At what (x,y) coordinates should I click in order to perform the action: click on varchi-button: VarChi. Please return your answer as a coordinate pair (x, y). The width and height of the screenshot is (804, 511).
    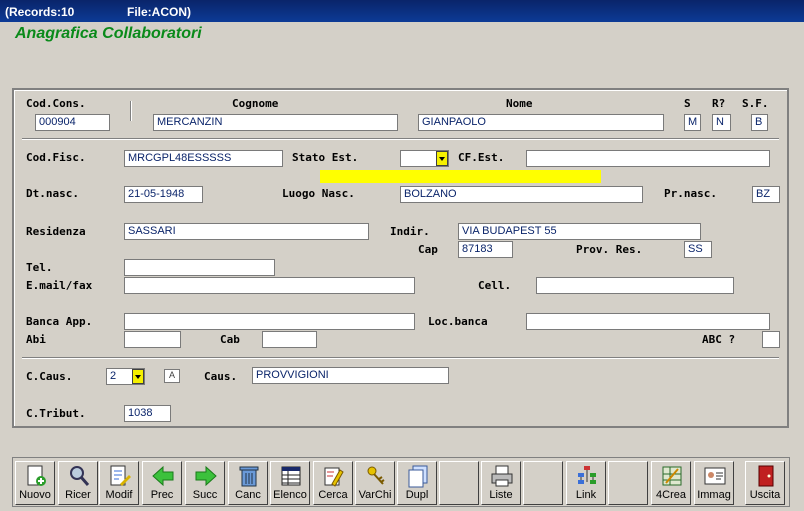
    Looking at the image, I should click on (375, 483).